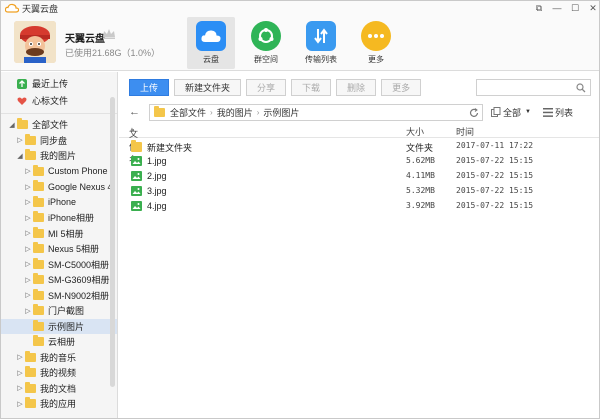 The width and height of the screenshot is (600, 419). Describe the element at coordinates (188, 112) in the screenshot. I see `breadcrumb-item: 全部文件` at that location.